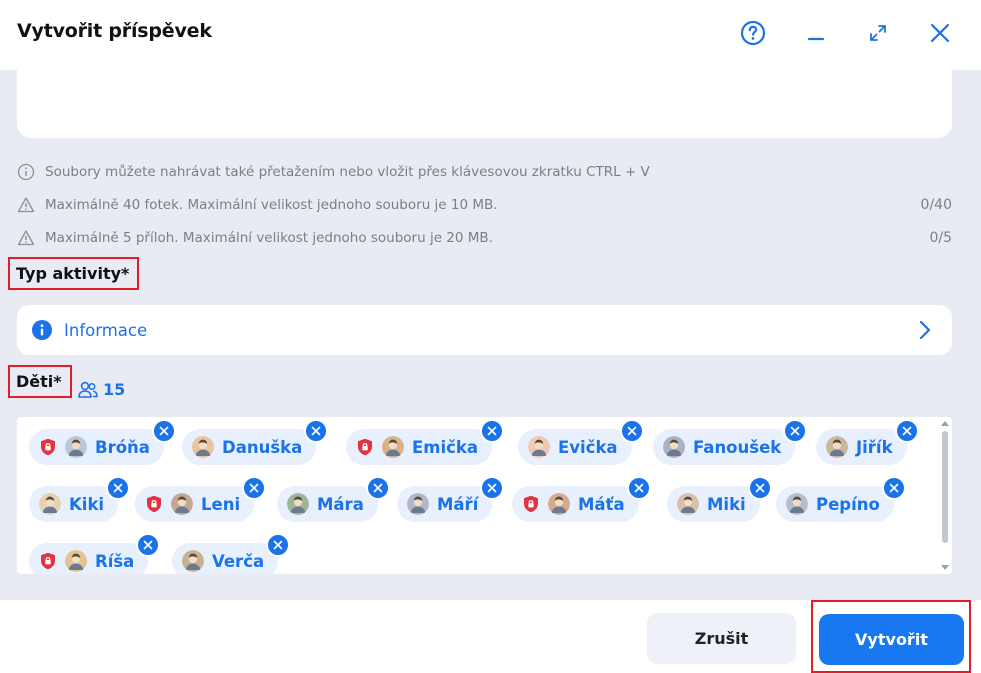  Describe the element at coordinates (848, 504) in the screenshot. I see `child-name: Pepíno` at that location.